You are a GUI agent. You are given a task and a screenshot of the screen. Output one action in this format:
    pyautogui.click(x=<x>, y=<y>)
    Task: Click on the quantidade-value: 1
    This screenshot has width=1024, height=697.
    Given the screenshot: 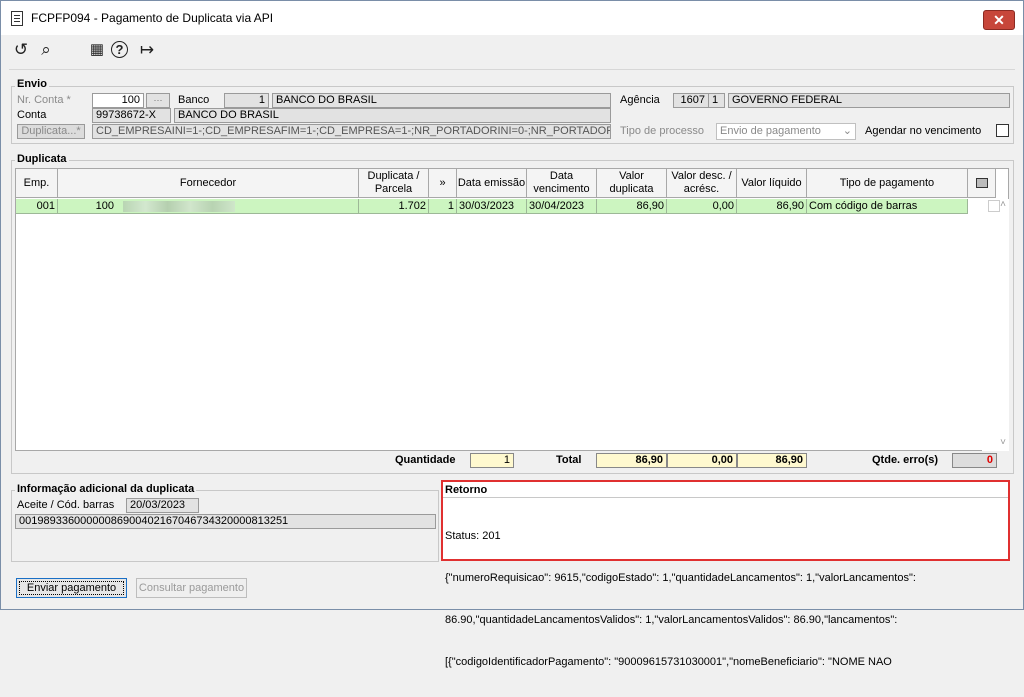 What is the action you would take?
    pyautogui.click(x=492, y=460)
    